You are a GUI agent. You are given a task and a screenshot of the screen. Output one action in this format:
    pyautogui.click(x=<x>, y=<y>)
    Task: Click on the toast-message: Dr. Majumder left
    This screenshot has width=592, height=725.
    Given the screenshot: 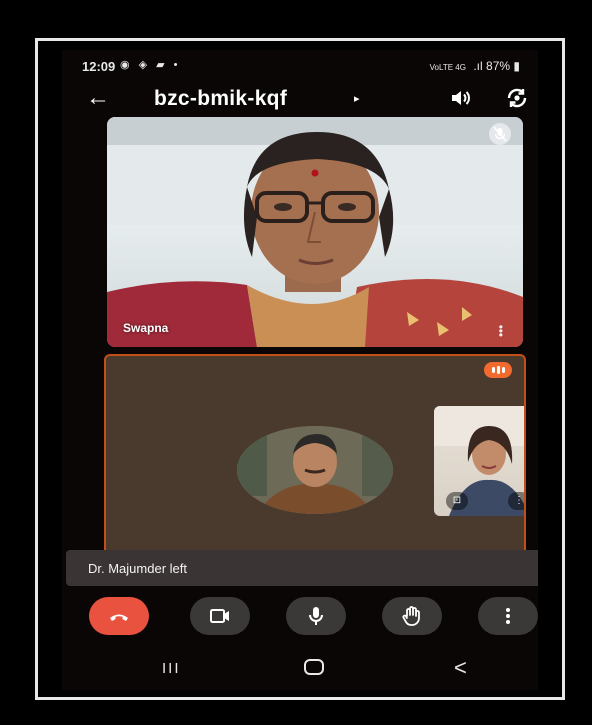 What is the action you would take?
    pyautogui.click(x=137, y=568)
    